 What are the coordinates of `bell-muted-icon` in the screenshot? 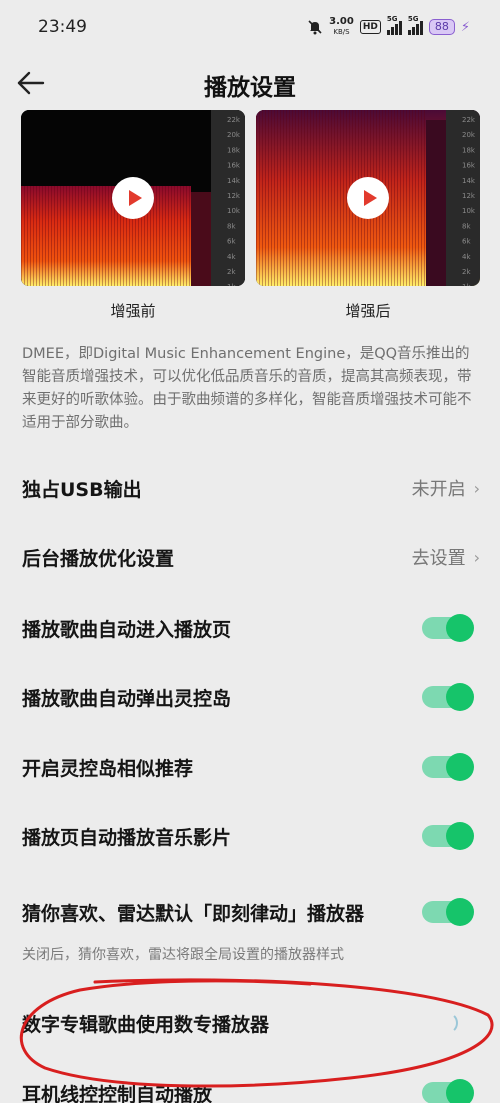 It's located at (315, 27).